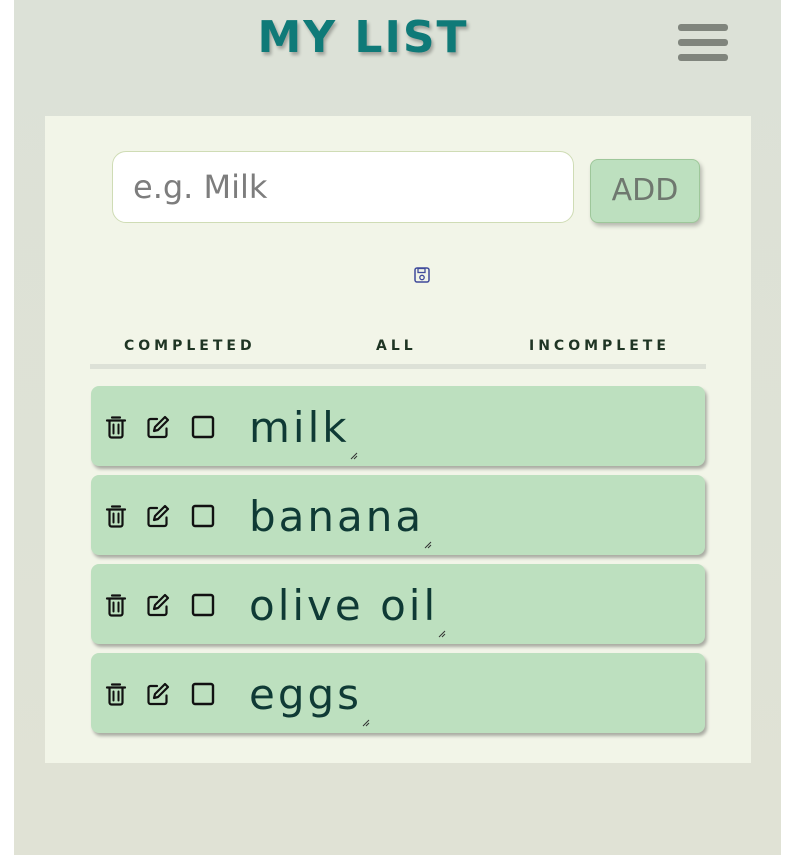 The image size is (787, 868). I want to click on item-label: olive oil, so click(344, 605).